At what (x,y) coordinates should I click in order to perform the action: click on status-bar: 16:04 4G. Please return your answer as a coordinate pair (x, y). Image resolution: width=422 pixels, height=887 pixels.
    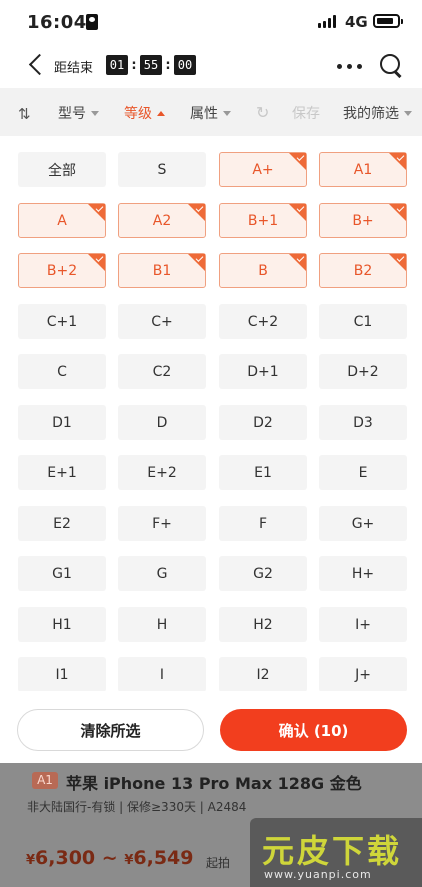
    Looking at the image, I should click on (211, 22).